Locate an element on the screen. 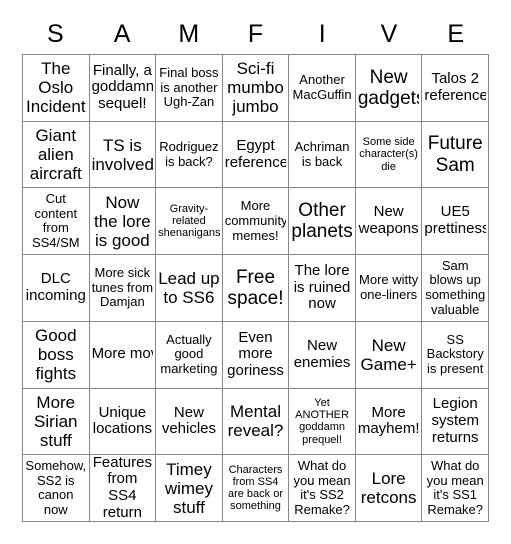 This screenshot has height=544, width=511. bingo-cell-r1-c1: TS is involved is located at coordinates (123, 155).